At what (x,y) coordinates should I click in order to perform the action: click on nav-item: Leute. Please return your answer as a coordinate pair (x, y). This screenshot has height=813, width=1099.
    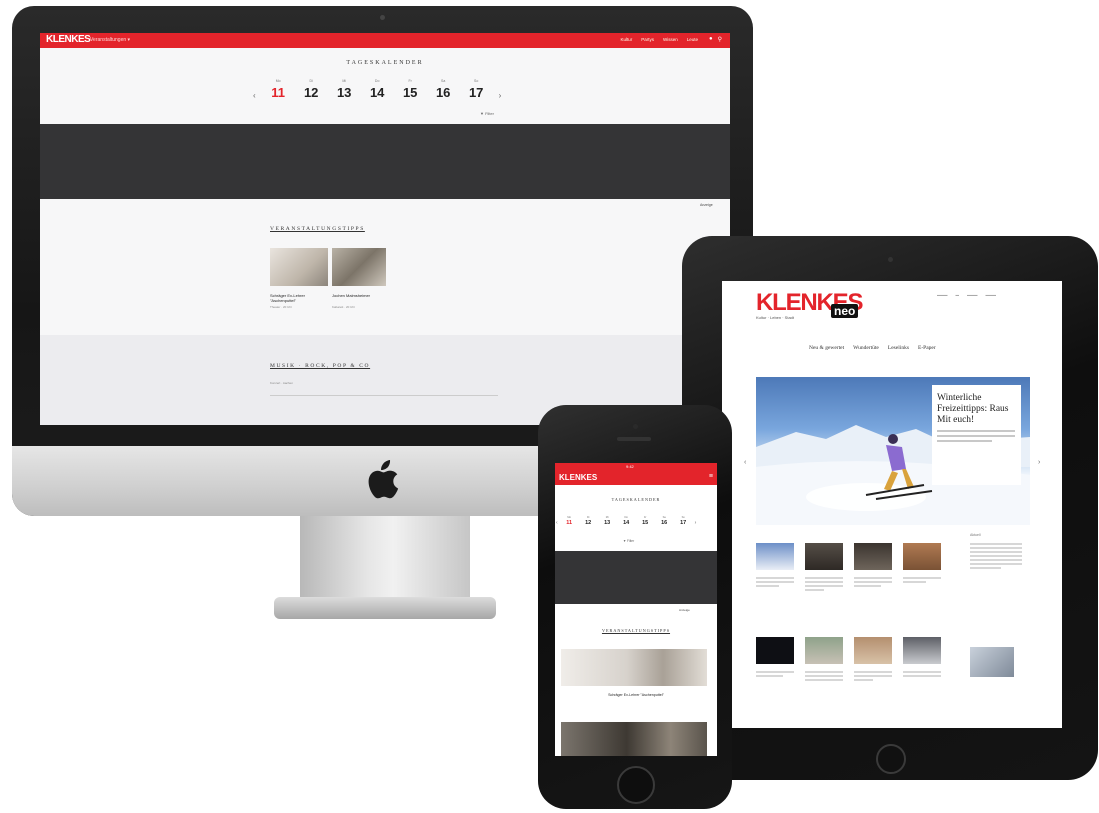
    Looking at the image, I should click on (692, 39).